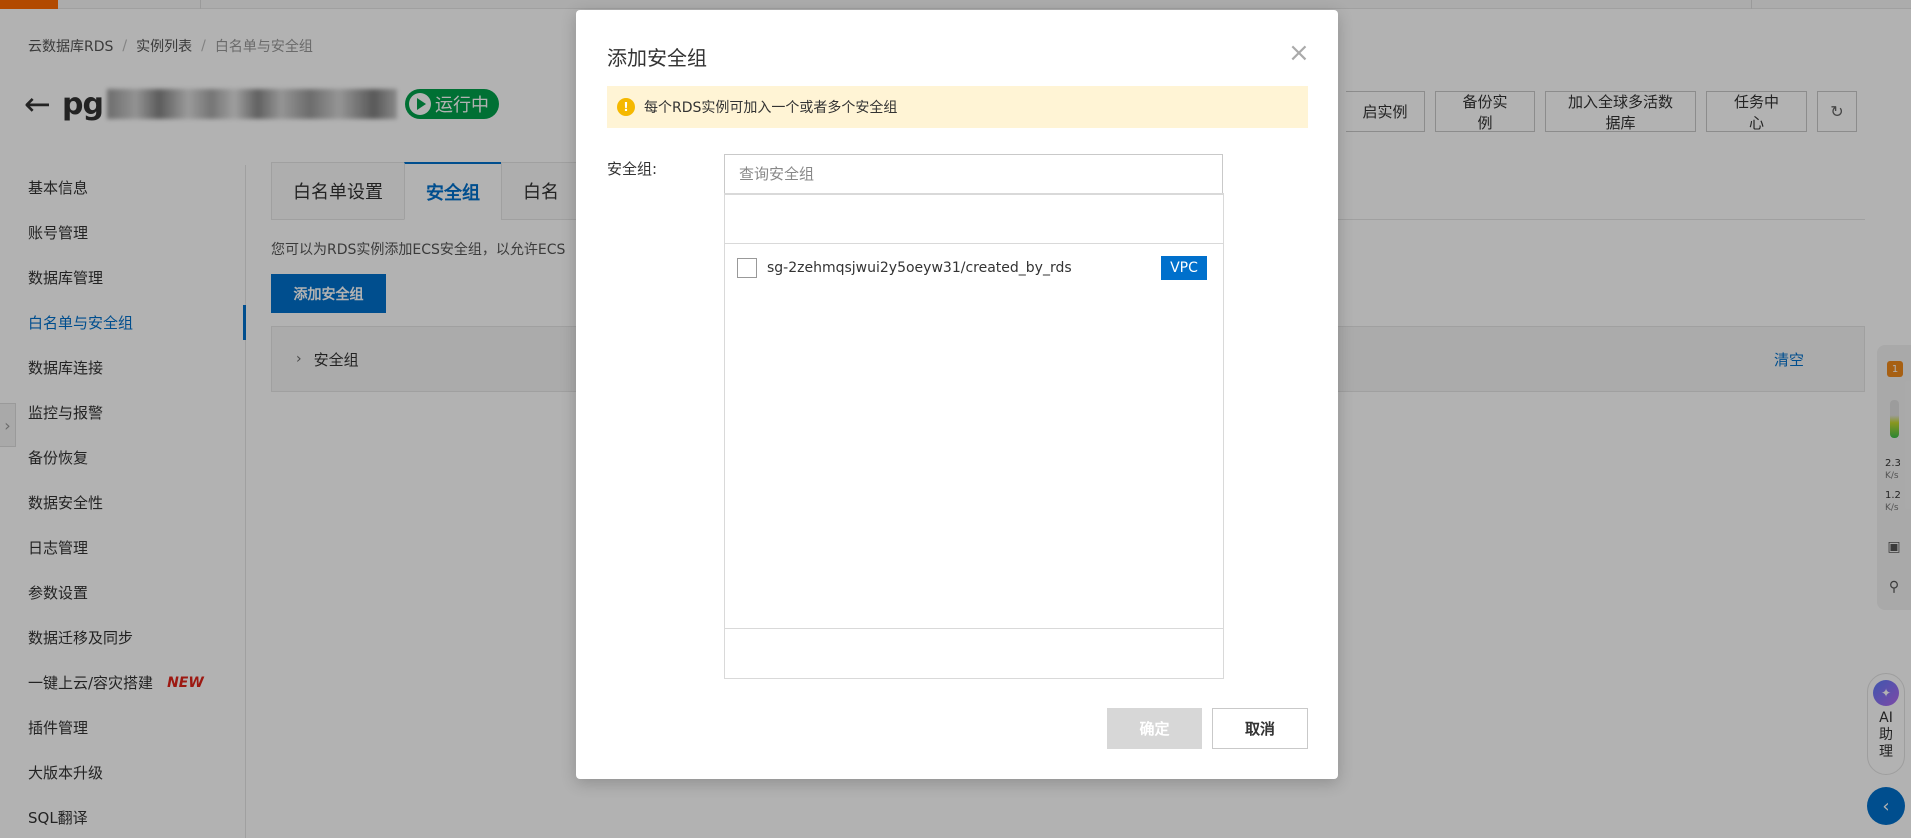  Describe the element at coordinates (747, 268) in the screenshot. I see `security-group-checkbox` at that location.